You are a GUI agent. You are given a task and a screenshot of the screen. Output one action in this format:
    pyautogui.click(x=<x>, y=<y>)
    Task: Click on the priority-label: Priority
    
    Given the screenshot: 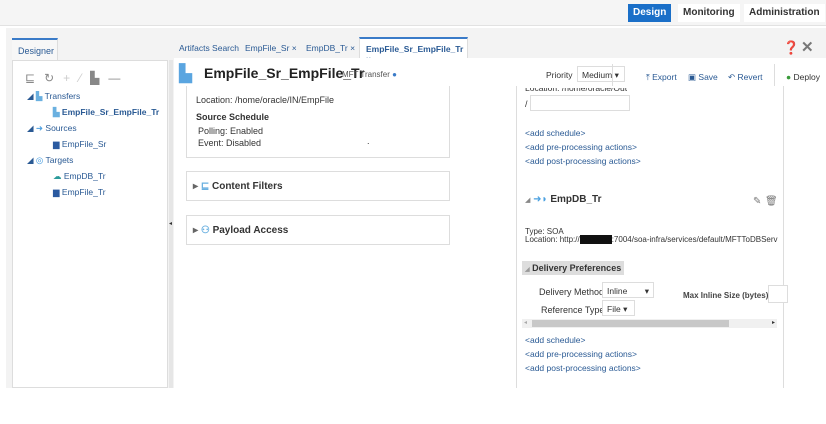 What is the action you would take?
    pyautogui.click(x=559, y=75)
    